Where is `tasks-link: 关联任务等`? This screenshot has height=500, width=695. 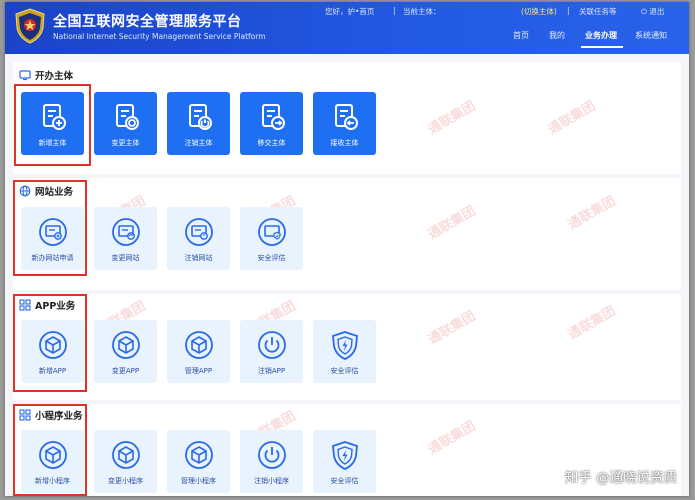
tasks-link: 关联任务等 is located at coordinates (598, 11).